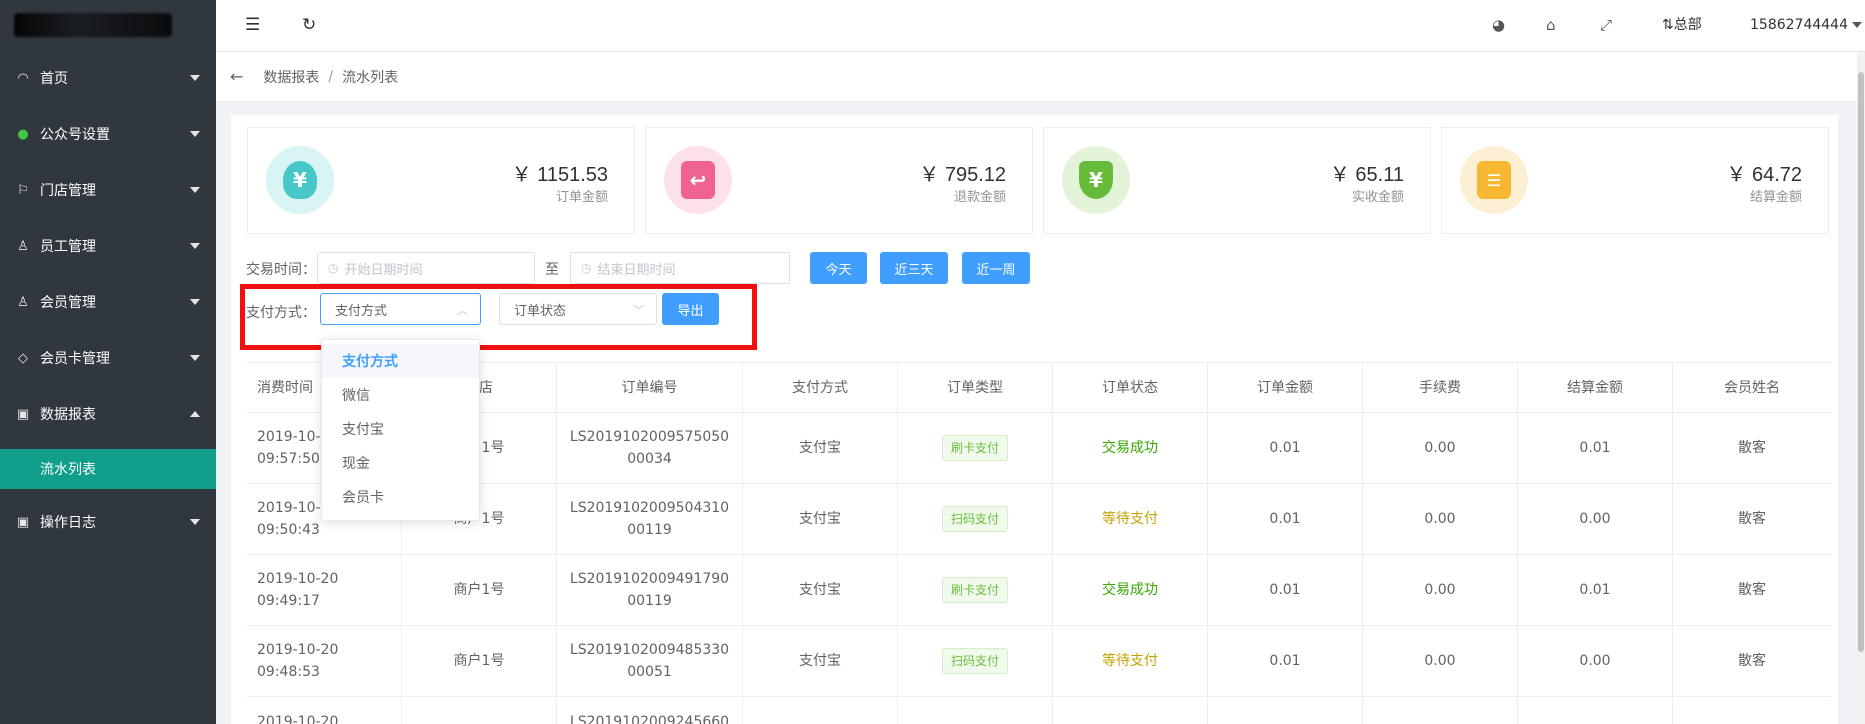 This screenshot has height=724, width=1865. What do you see at coordinates (1096, 180) in the screenshot?
I see `shield-yuan-icon: ¥` at bounding box center [1096, 180].